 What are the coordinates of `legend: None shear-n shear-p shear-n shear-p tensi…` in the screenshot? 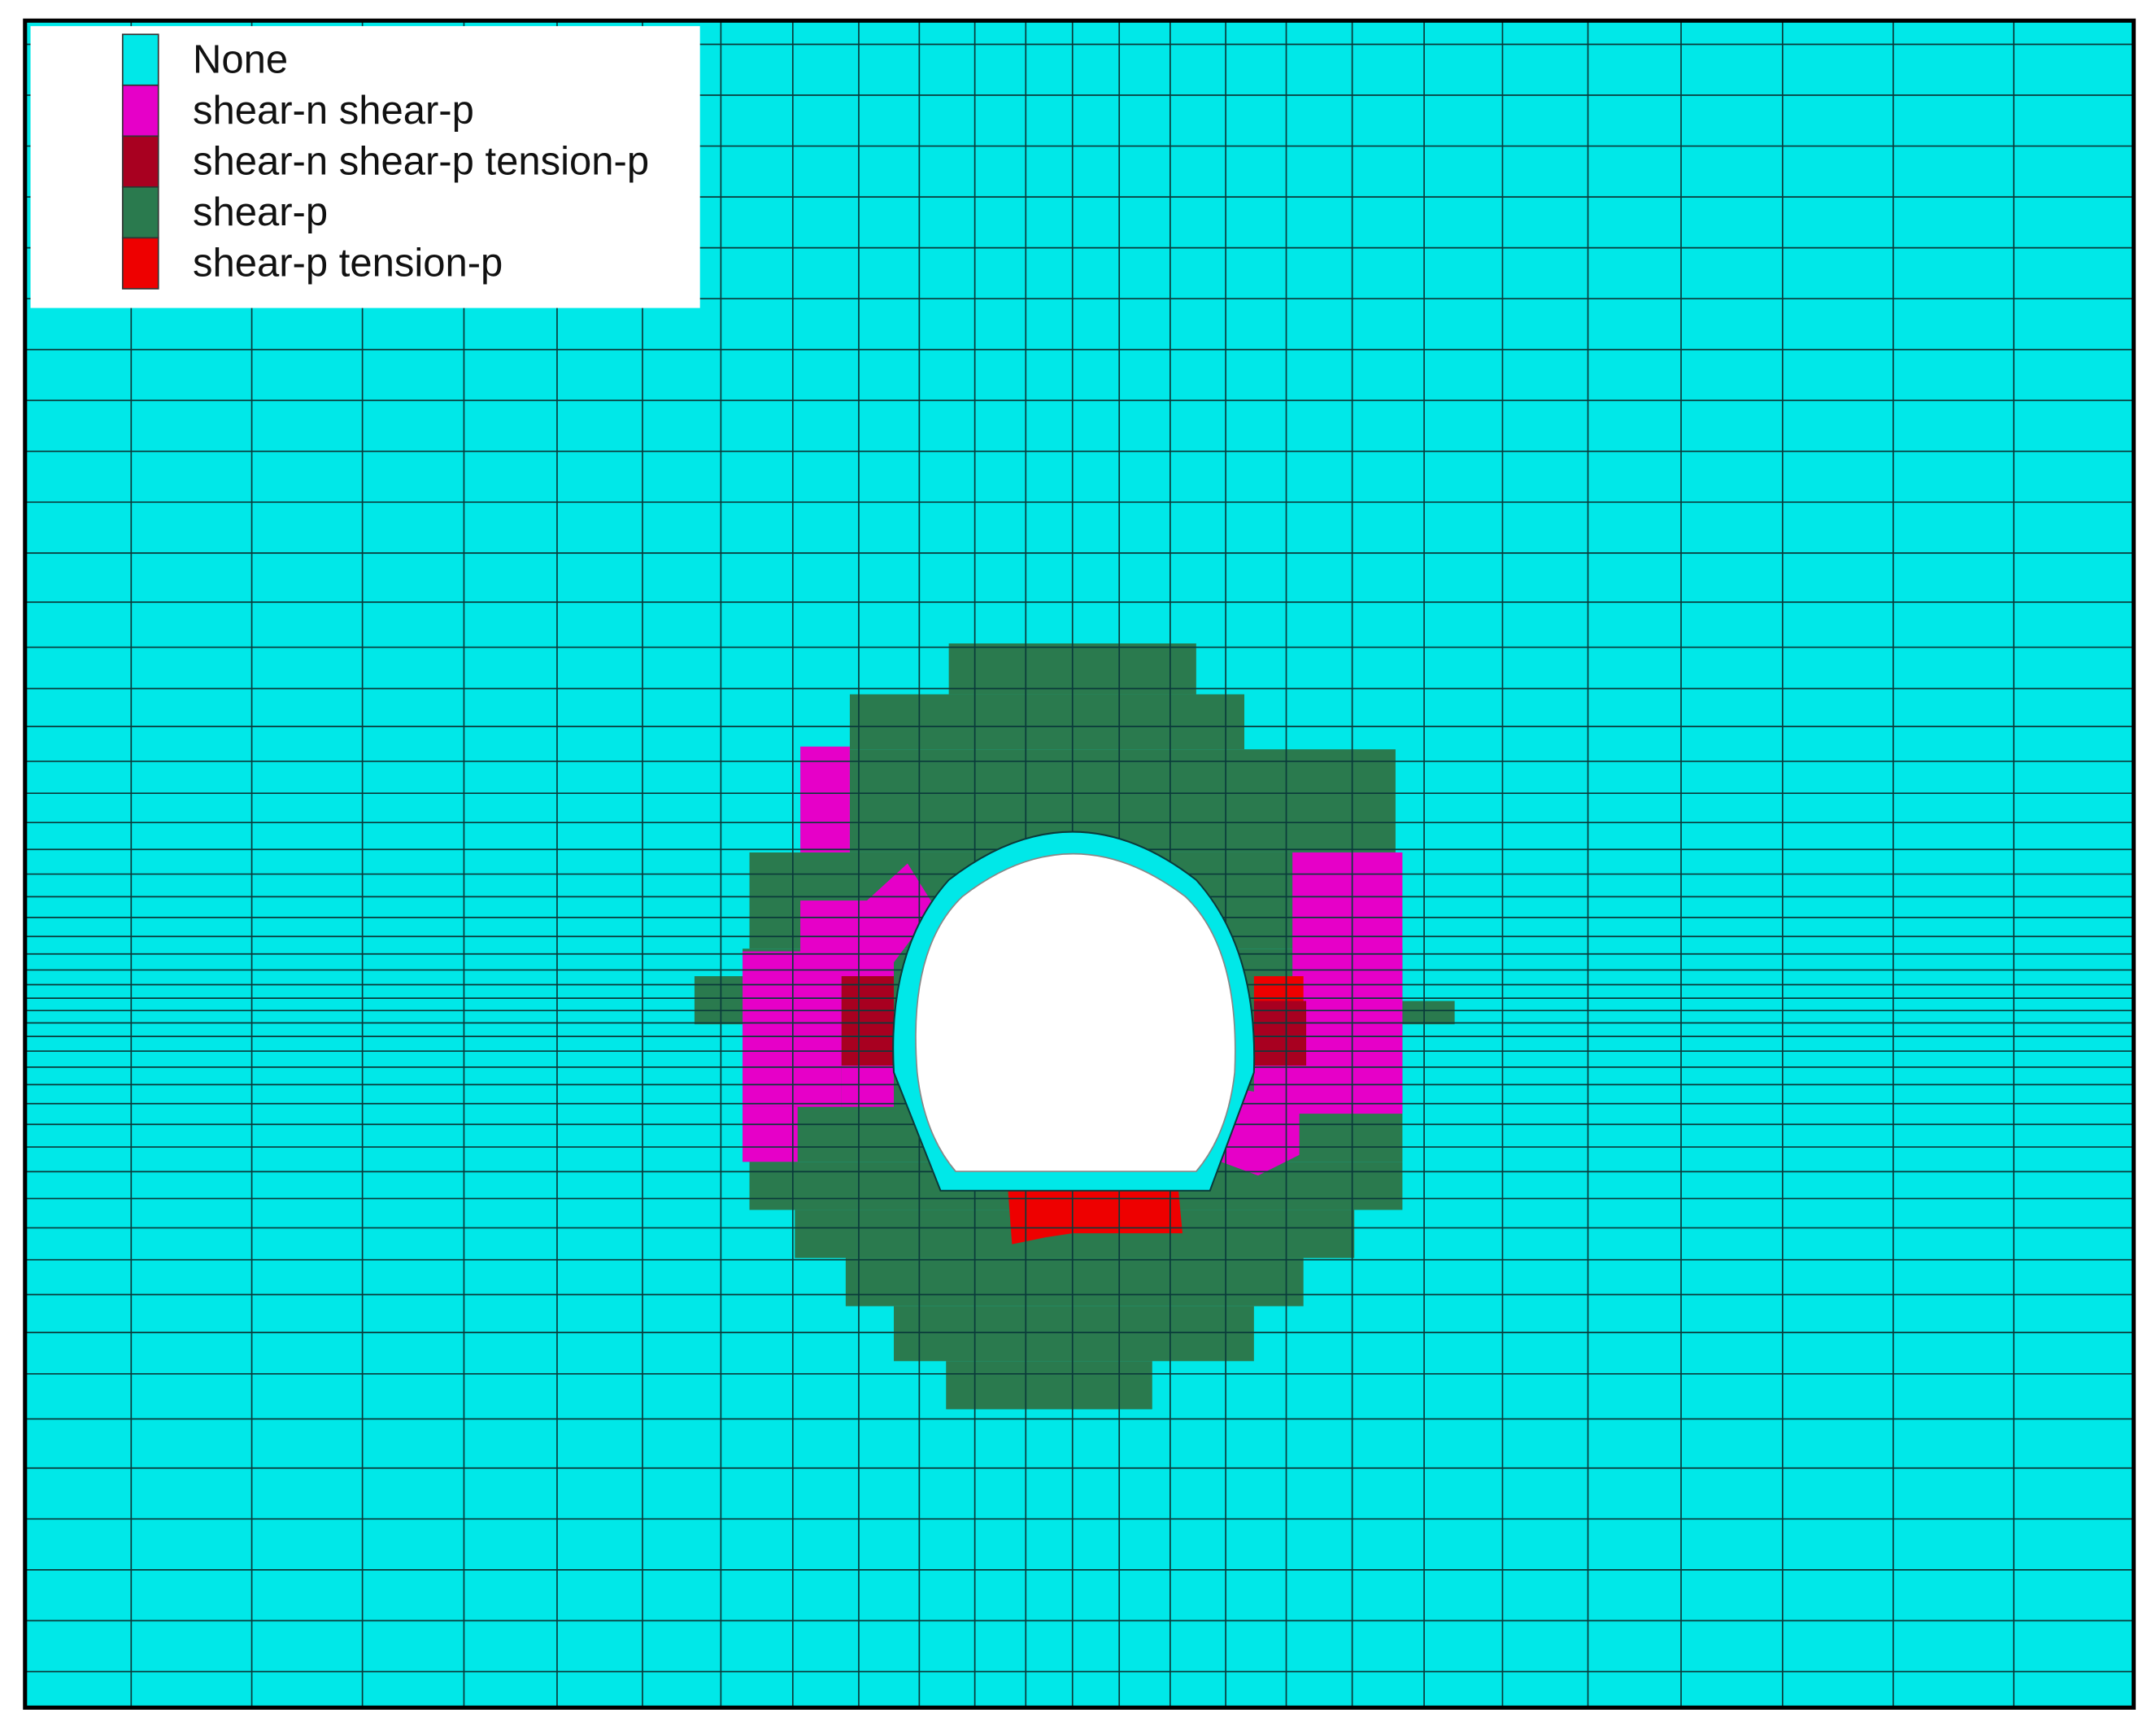 It's located at (365, 167).